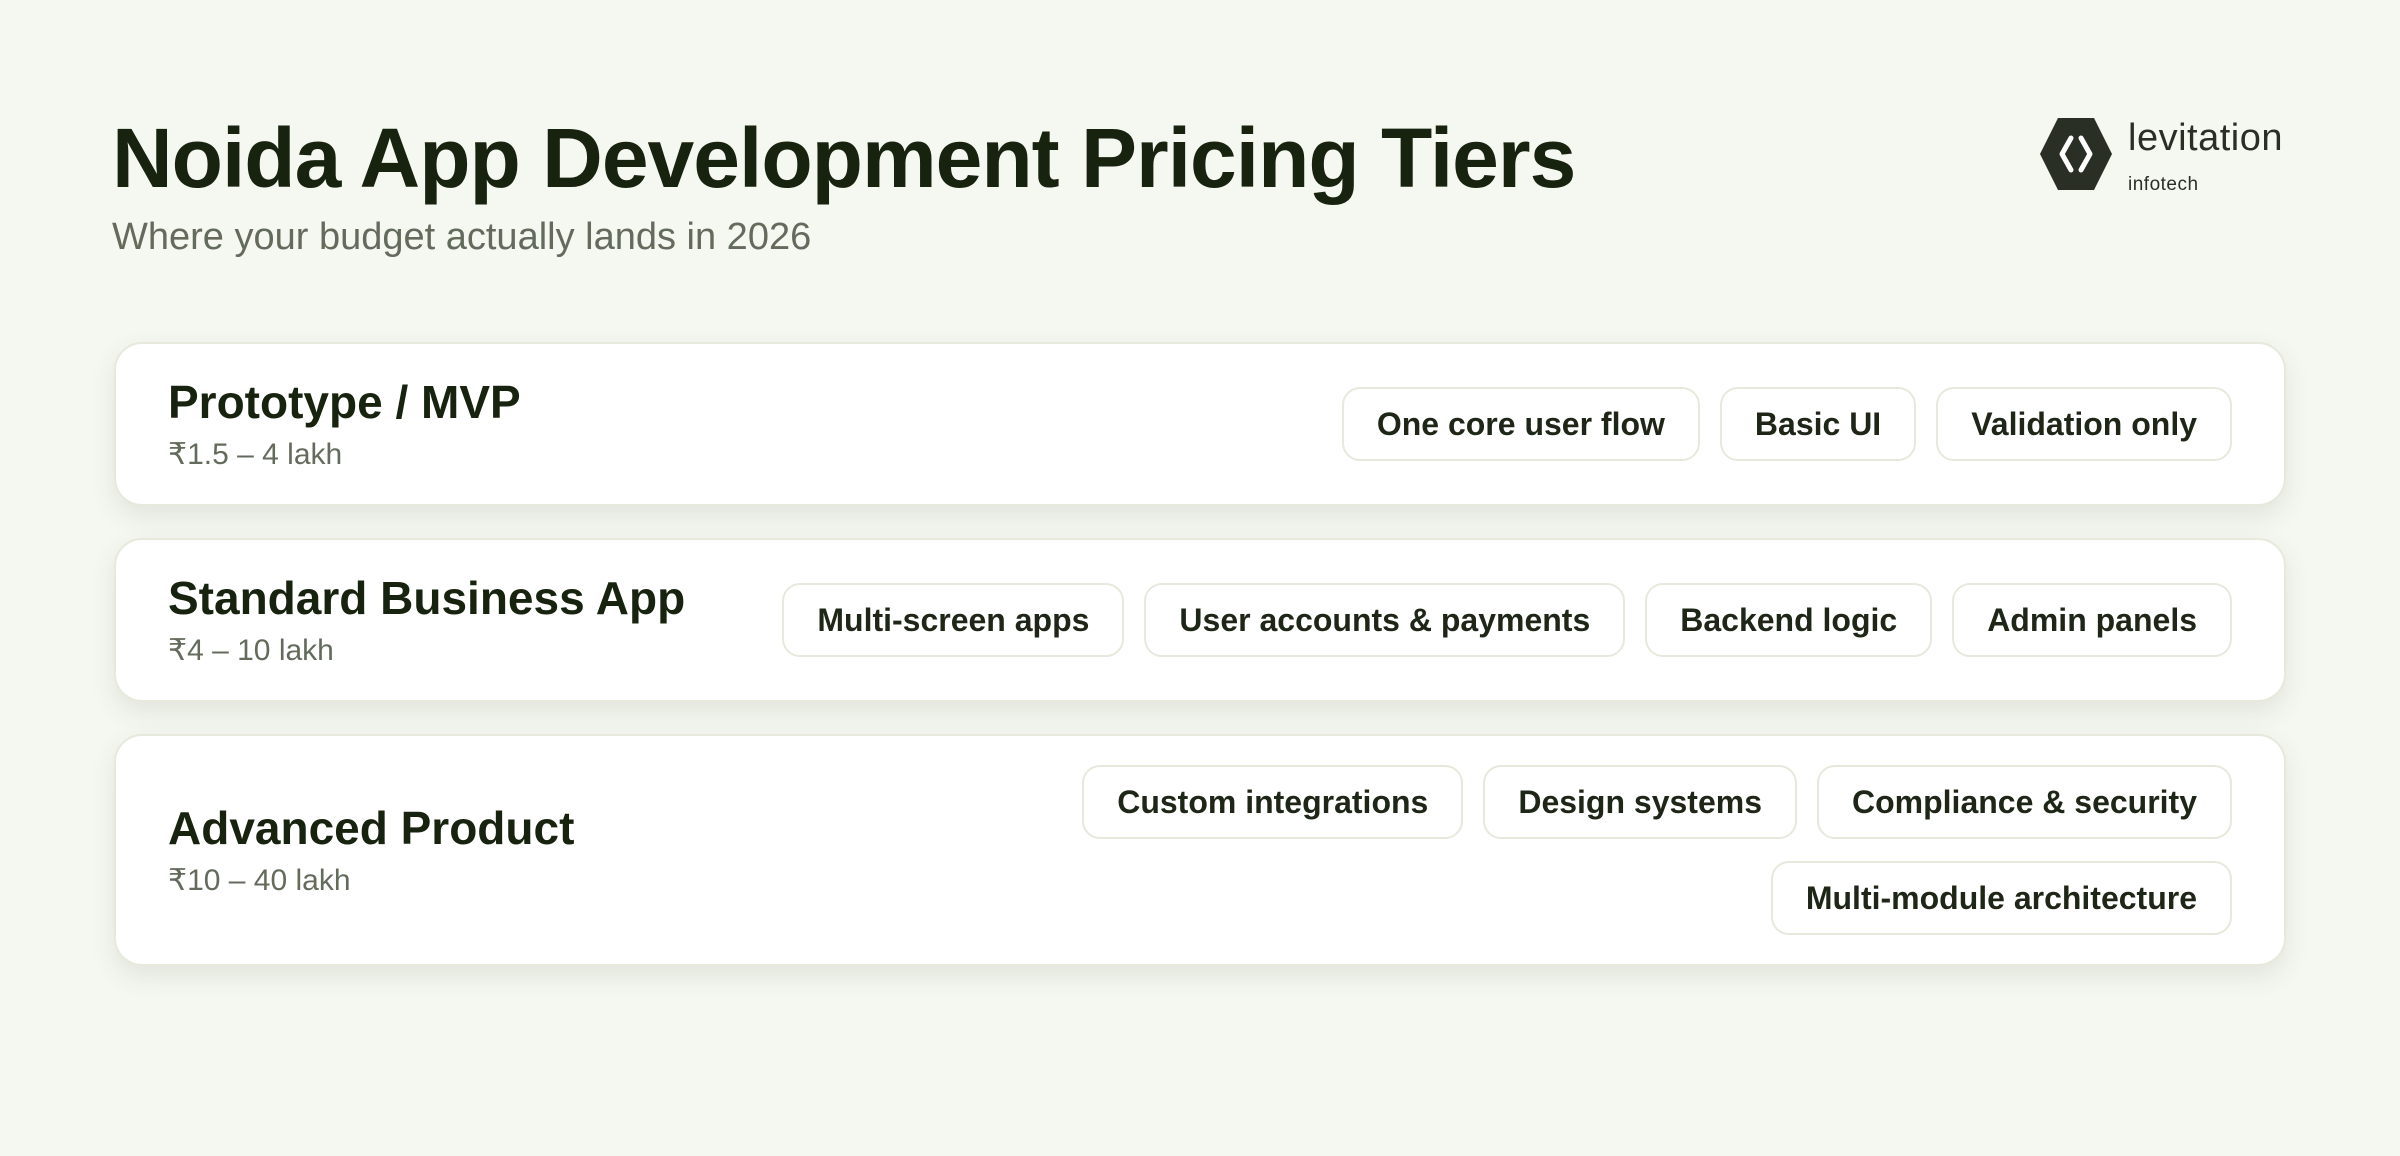  I want to click on brand-text: levitation infotech, so click(2205, 156).